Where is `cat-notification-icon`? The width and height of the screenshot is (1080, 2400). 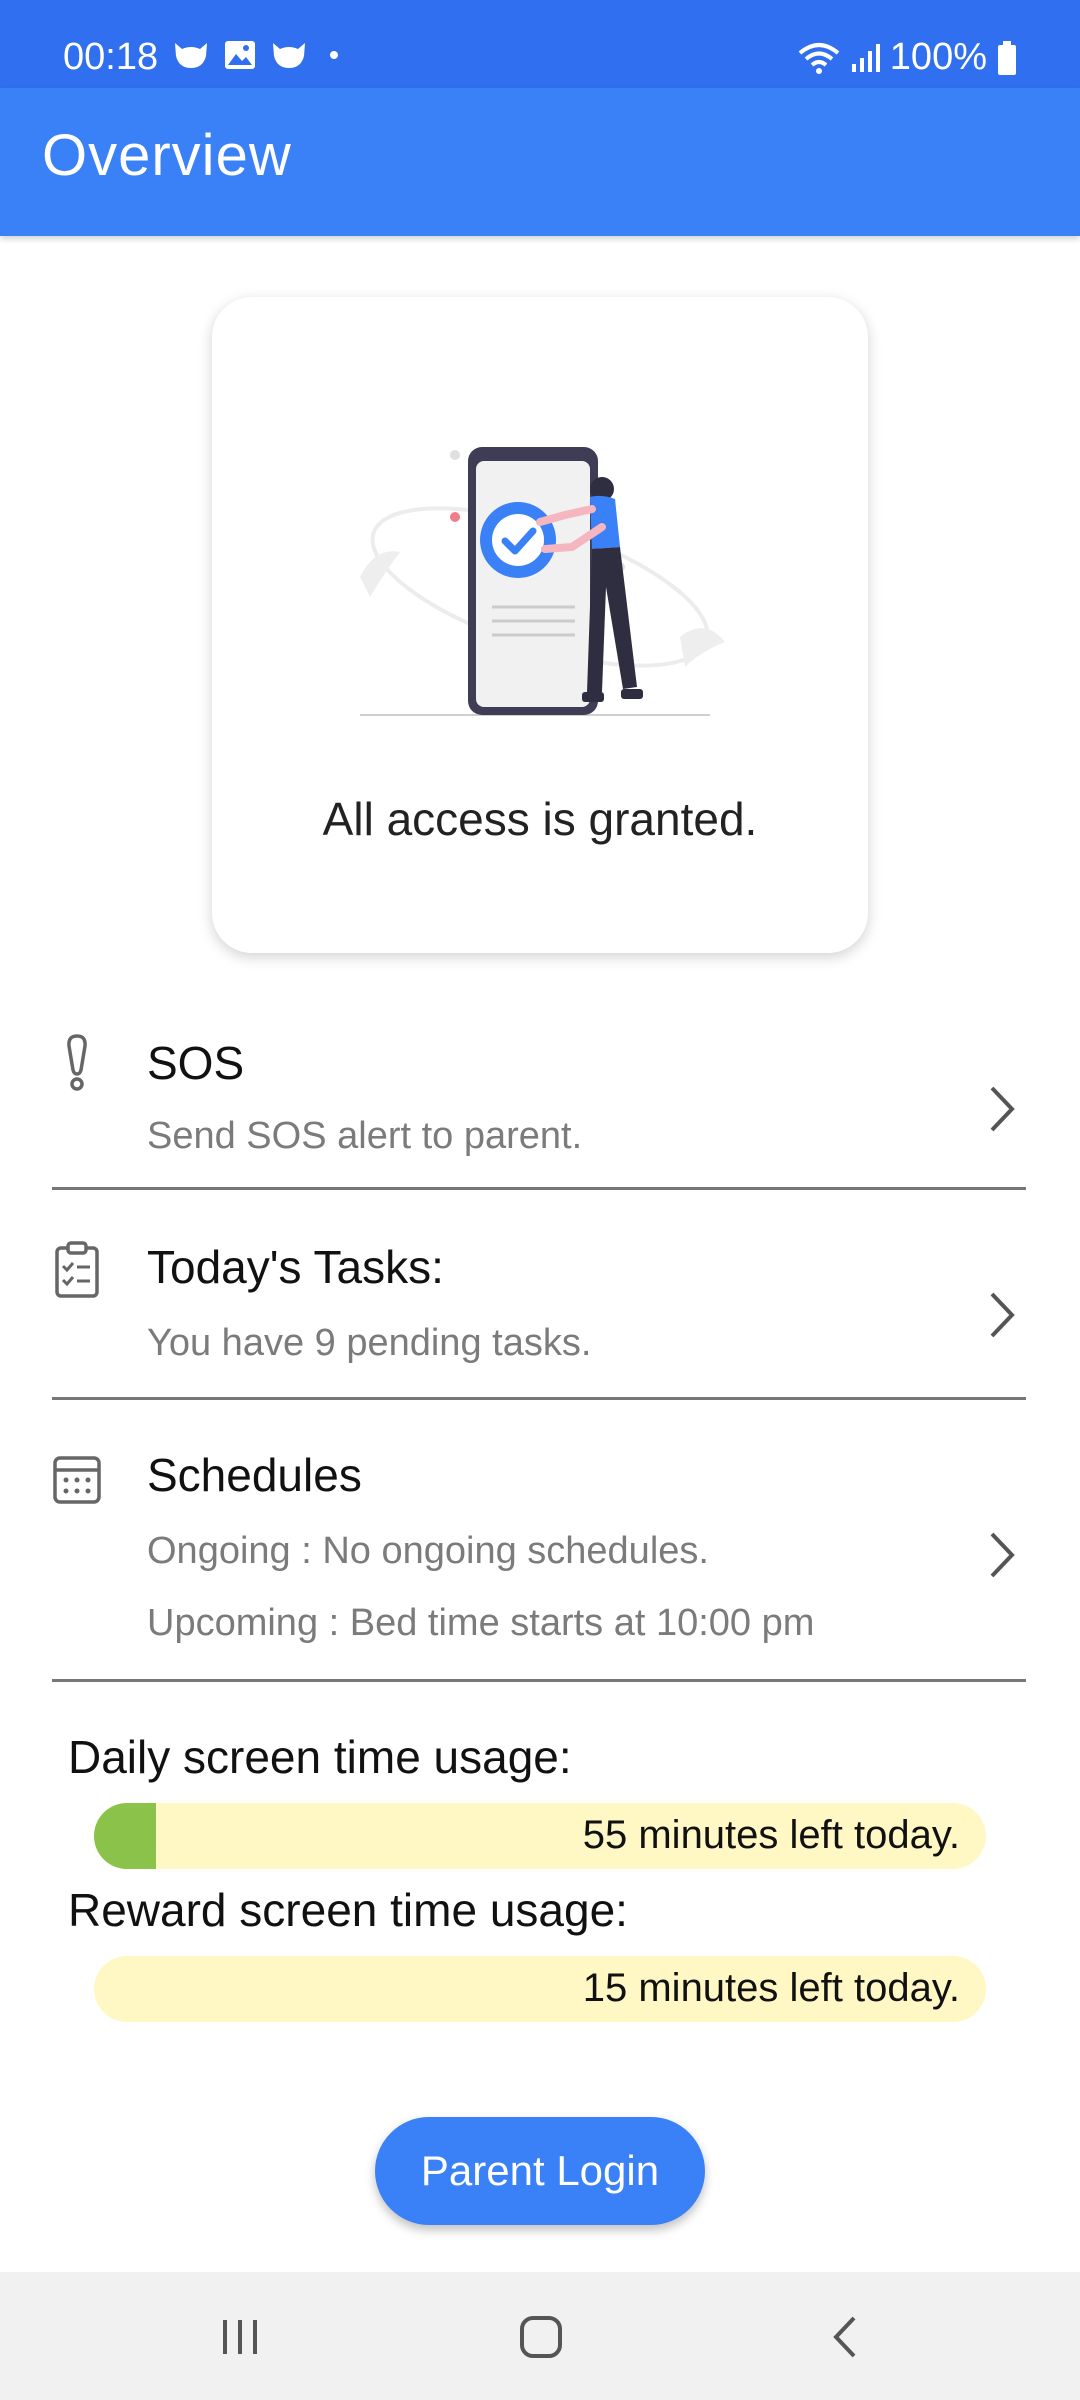
cat-notification-icon is located at coordinates (191, 55).